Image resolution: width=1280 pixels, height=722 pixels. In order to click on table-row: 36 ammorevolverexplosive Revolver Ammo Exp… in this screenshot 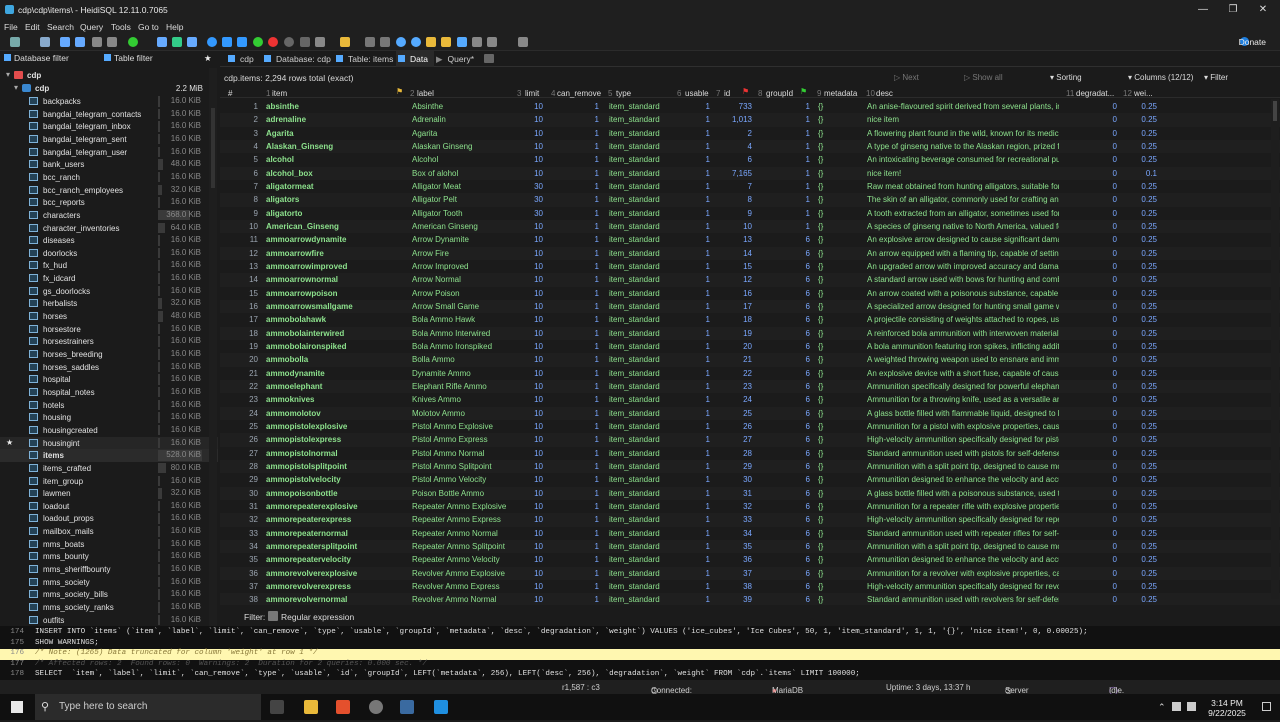, I will do `click(750, 573)`.